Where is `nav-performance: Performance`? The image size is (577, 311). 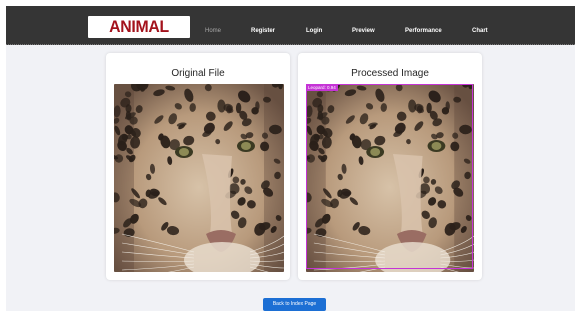 nav-performance: Performance is located at coordinates (423, 31).